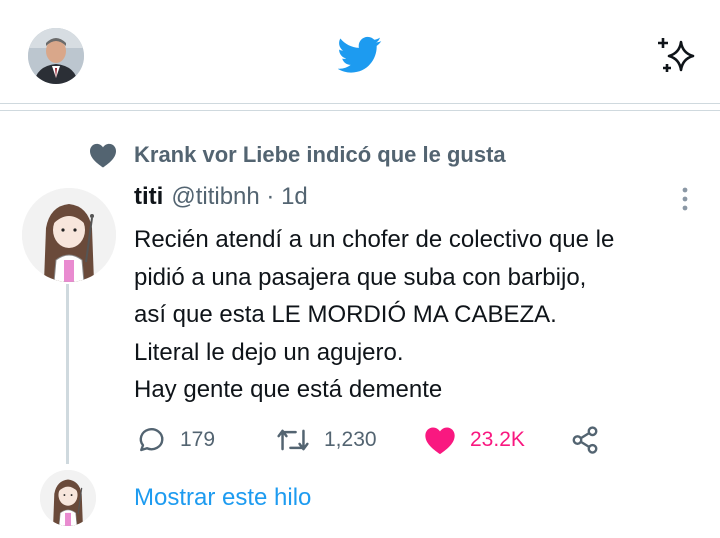 The width and height of the screenshot is (720, 538). I want to click on more-options-icon, so click(685, 199).